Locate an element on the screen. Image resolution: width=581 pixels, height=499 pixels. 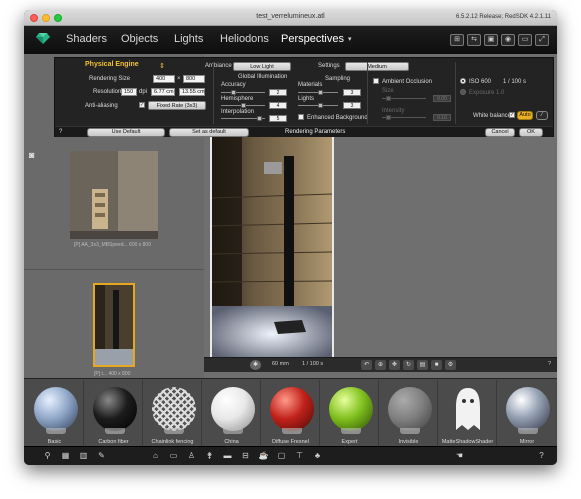
materials-slider-knob is located at coordinates (320, 92).